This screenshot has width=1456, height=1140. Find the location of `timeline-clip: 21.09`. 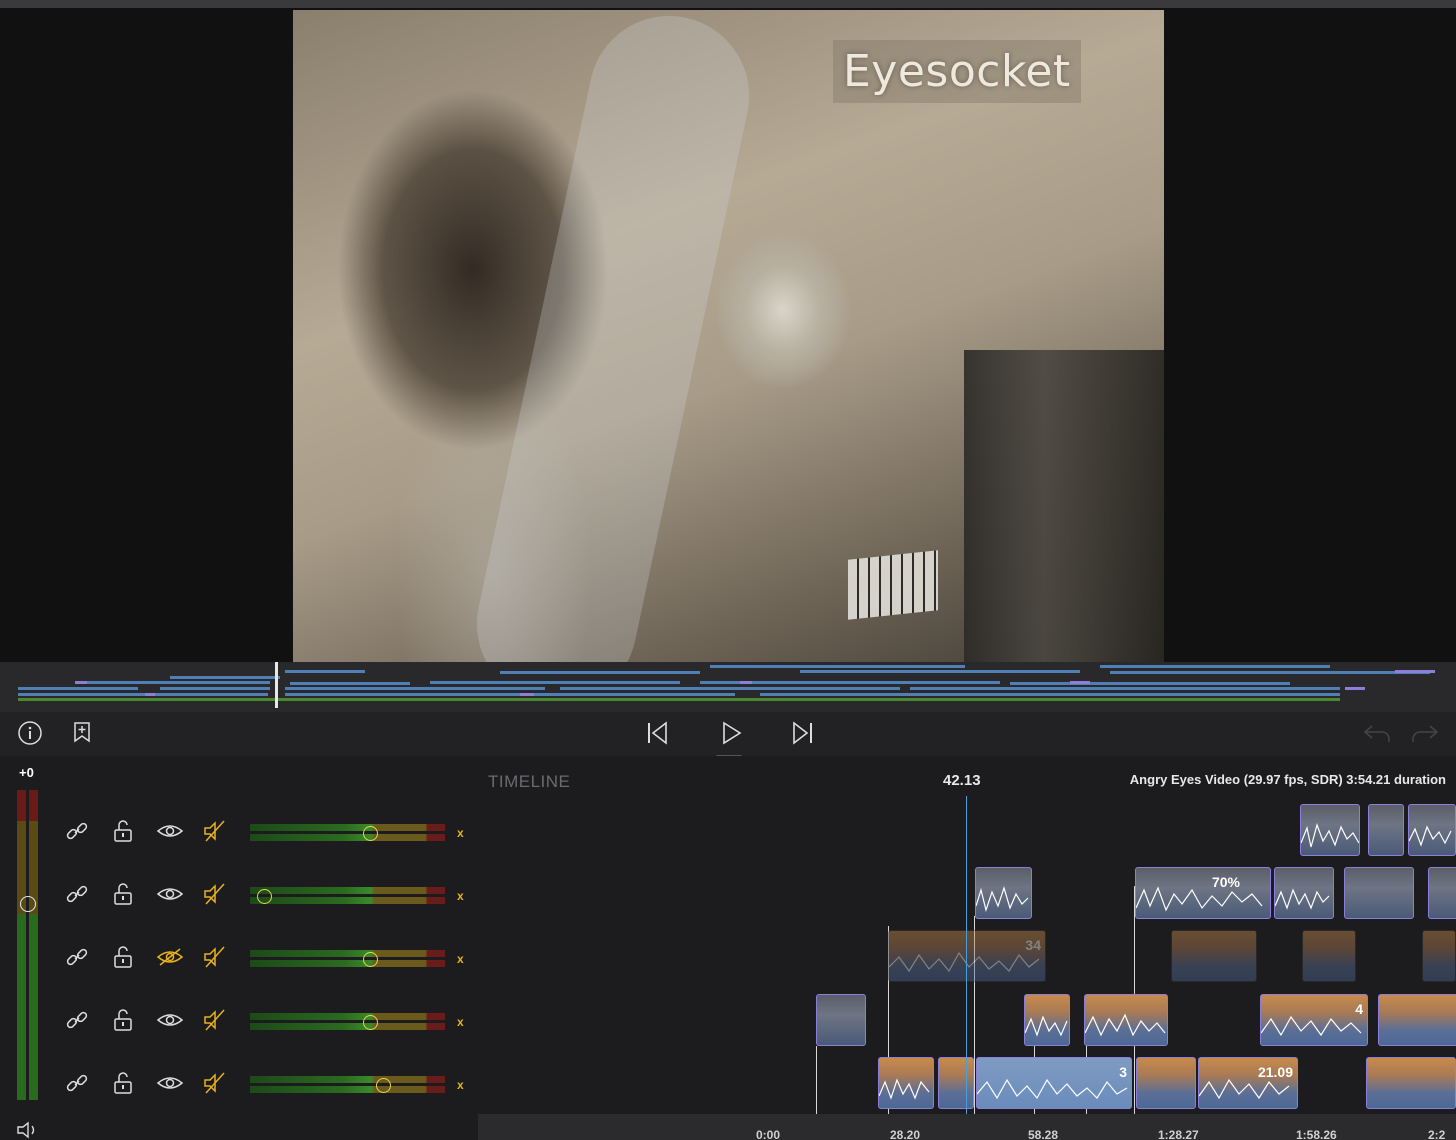

timeline-clip: 21.09 is located at coordinates (1248, 1083).